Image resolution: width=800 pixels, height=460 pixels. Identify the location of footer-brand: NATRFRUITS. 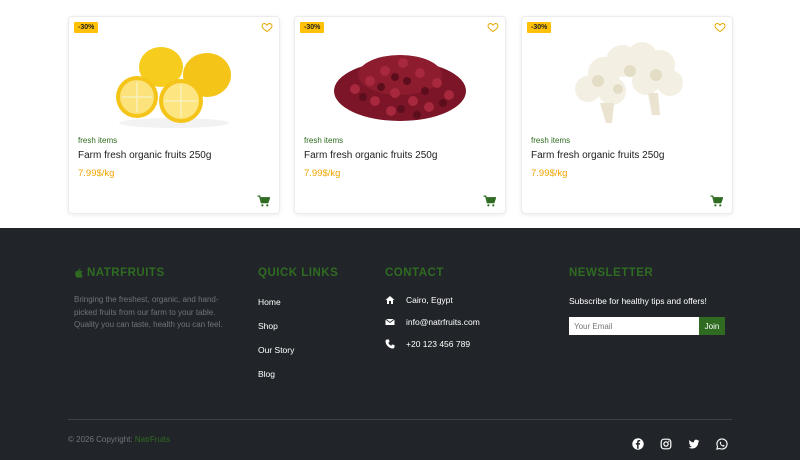
(119, 273).